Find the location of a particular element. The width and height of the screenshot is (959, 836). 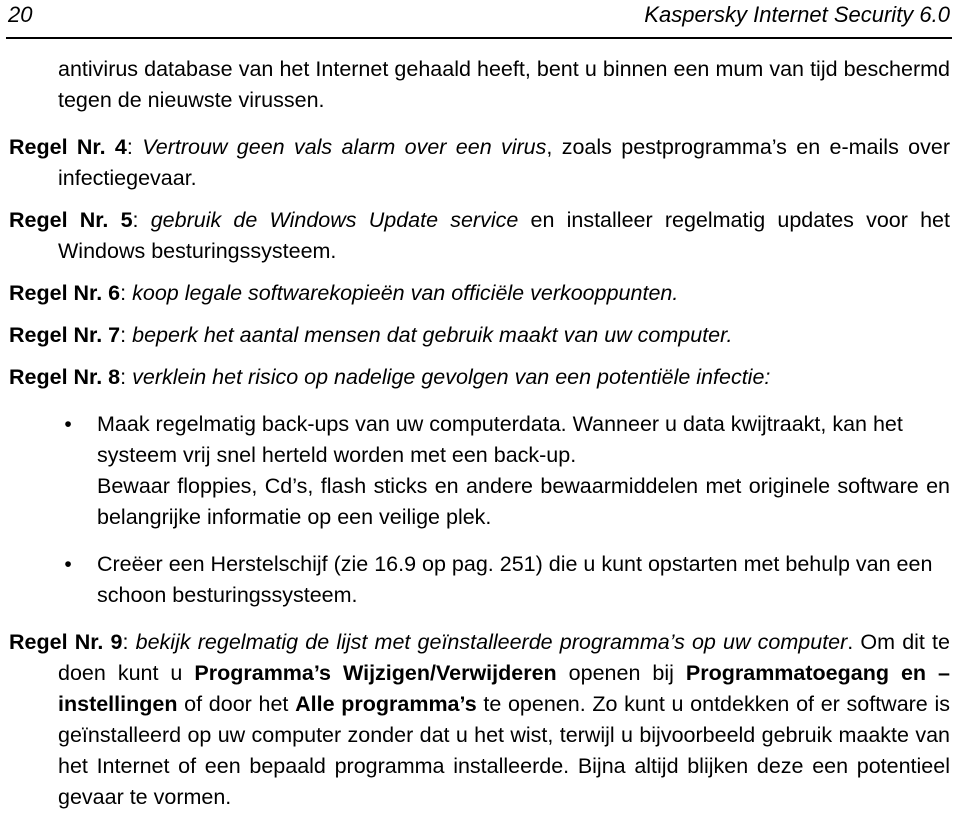

rule-colon-9: : is located at coordinates (125, 642).